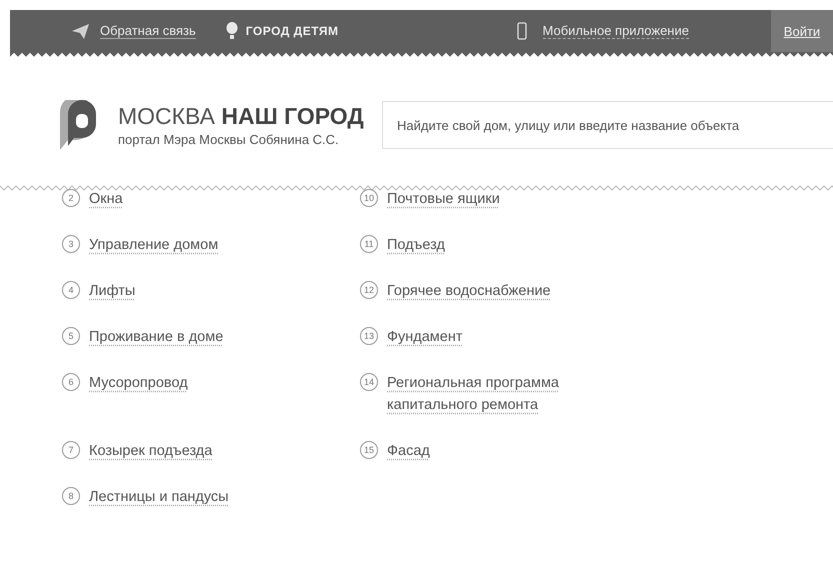 The image size is (833, 578). What do you see at coordinates (71, 496) in the screenshot?
I see `number-badge: 8` at bounding box center [71, 496].